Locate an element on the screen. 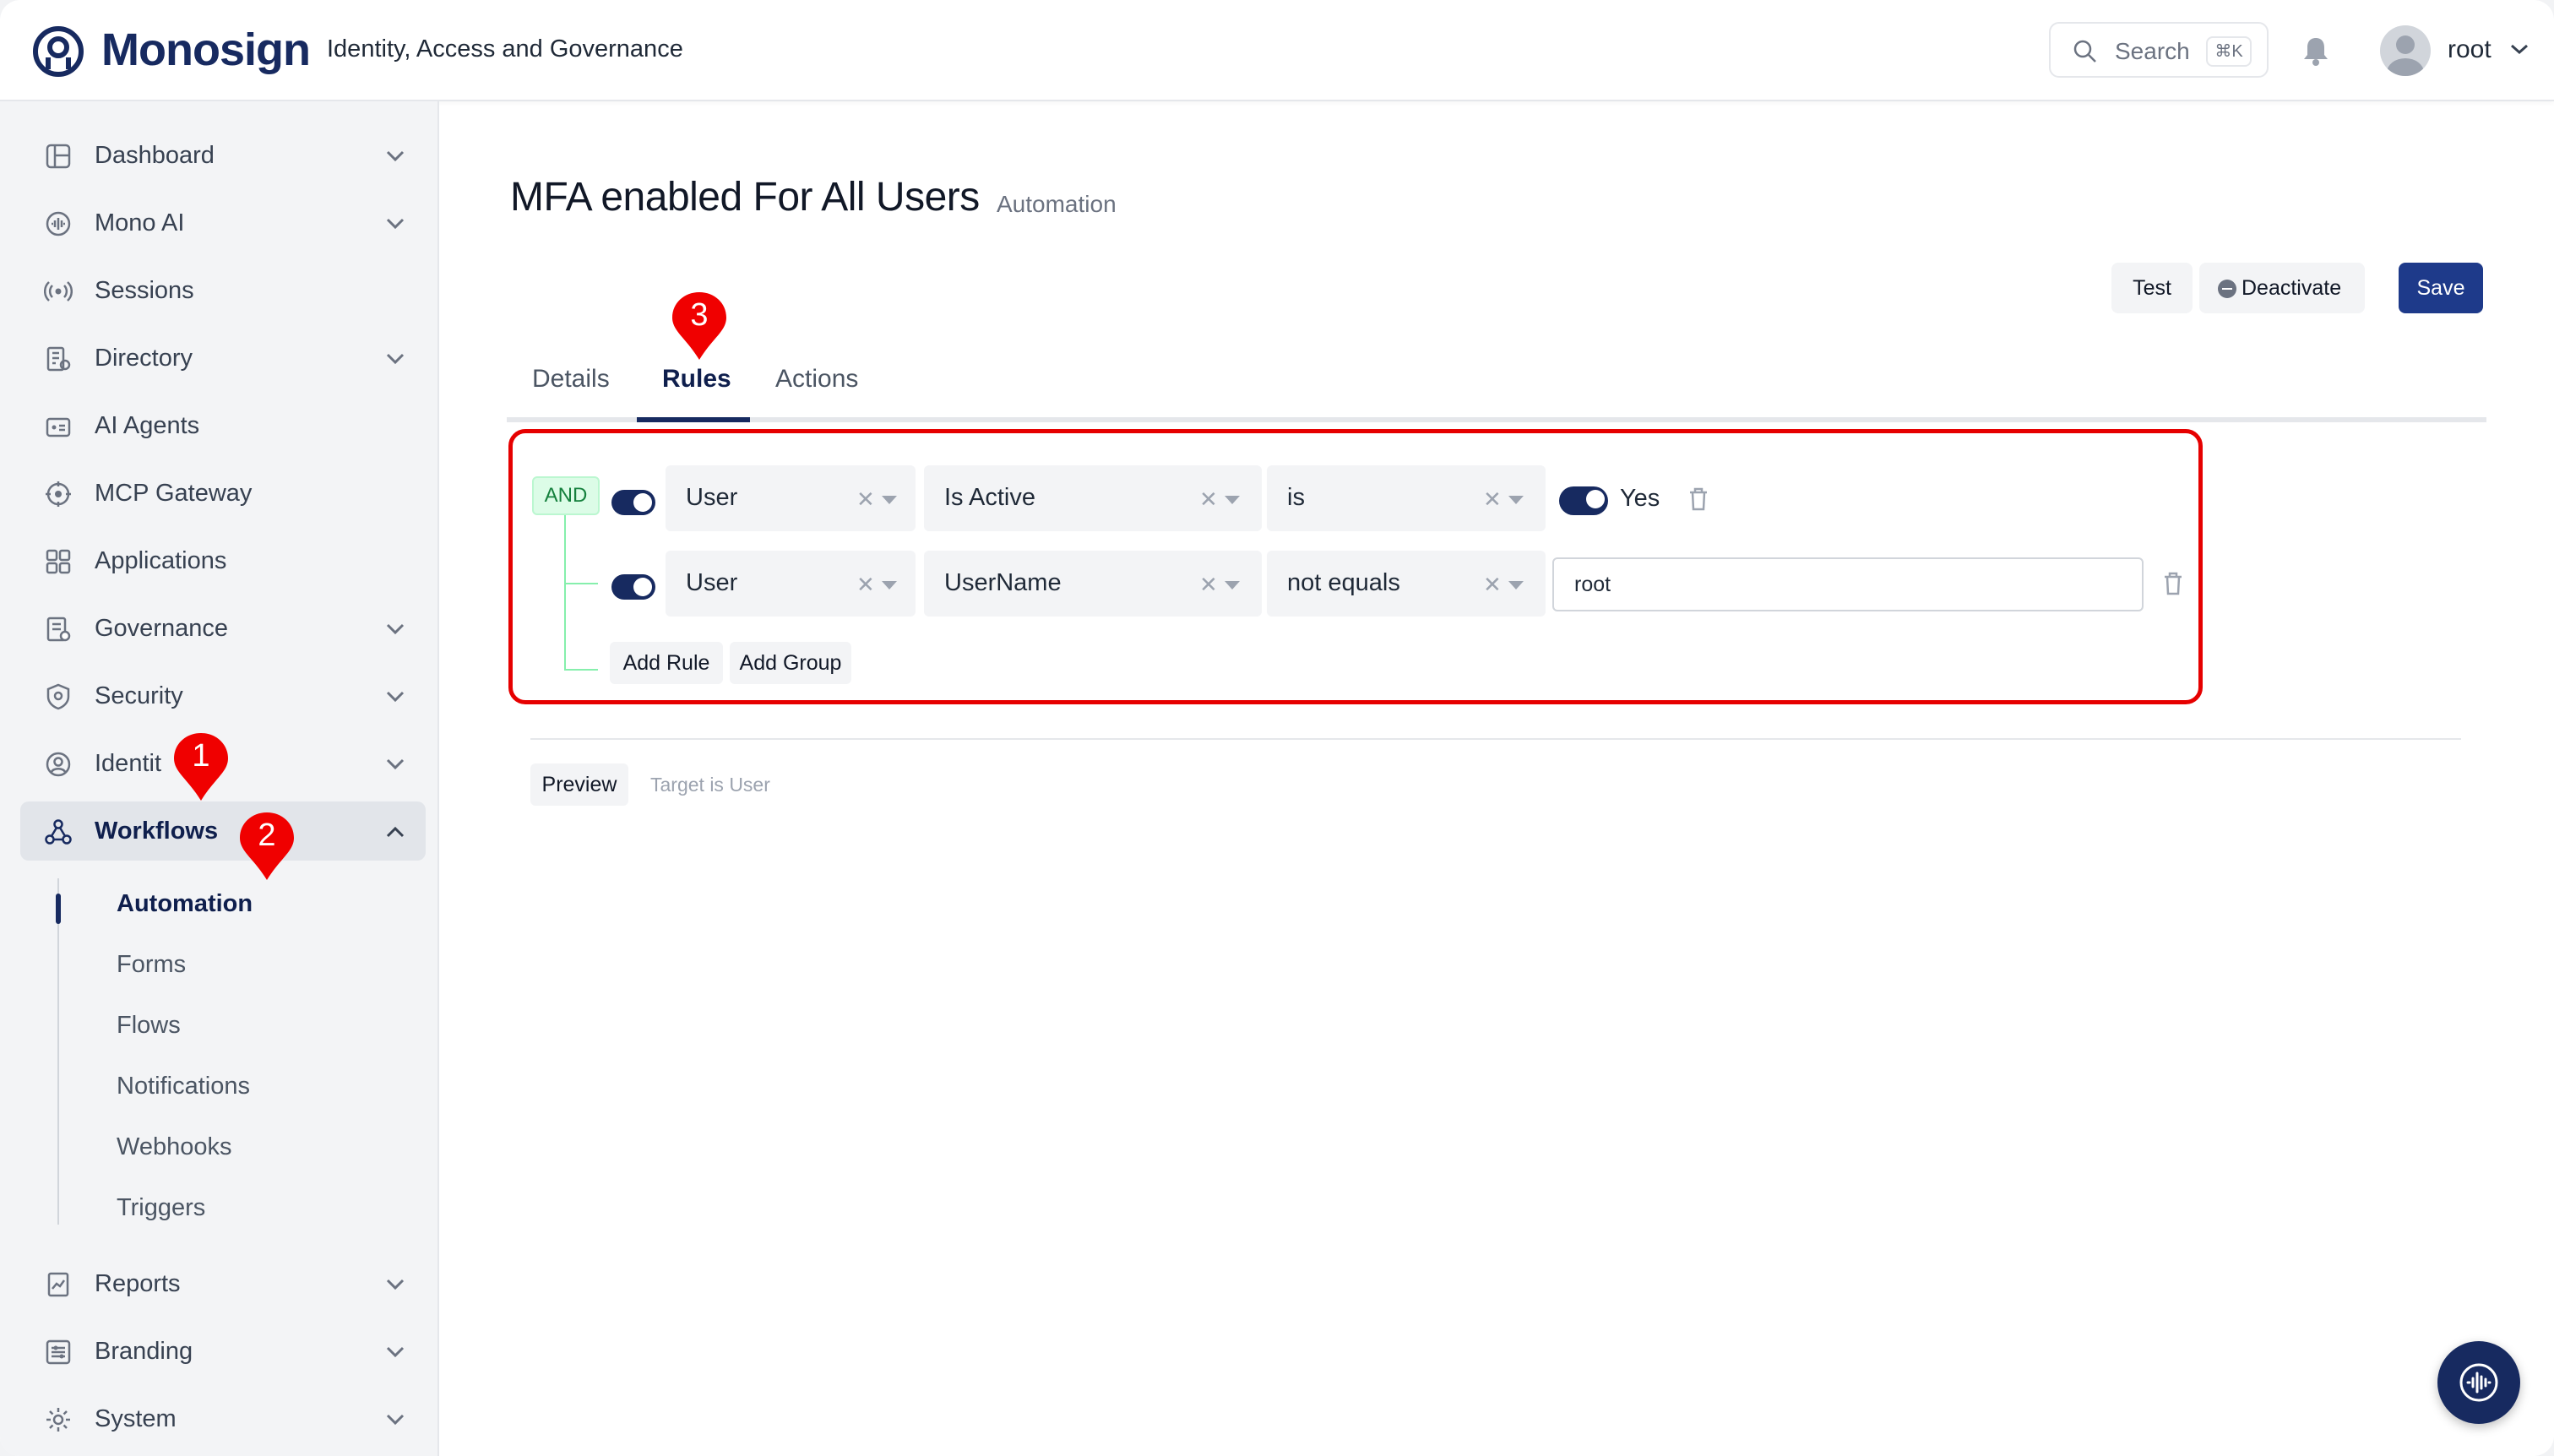 The image size is (2554, 1456). avatar is located at coordinates (2405, 50).